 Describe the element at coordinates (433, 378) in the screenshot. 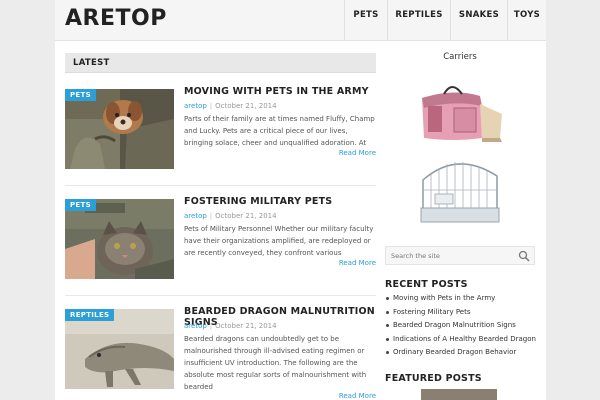

I see `featured-posts-title: FEATURED POSTS` at that location.